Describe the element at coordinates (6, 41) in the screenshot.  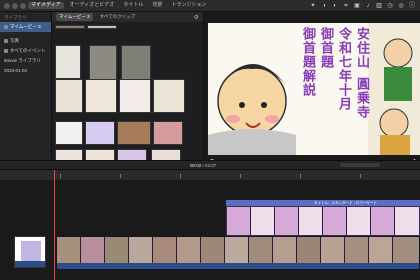
I see `photos-icon` at that location.